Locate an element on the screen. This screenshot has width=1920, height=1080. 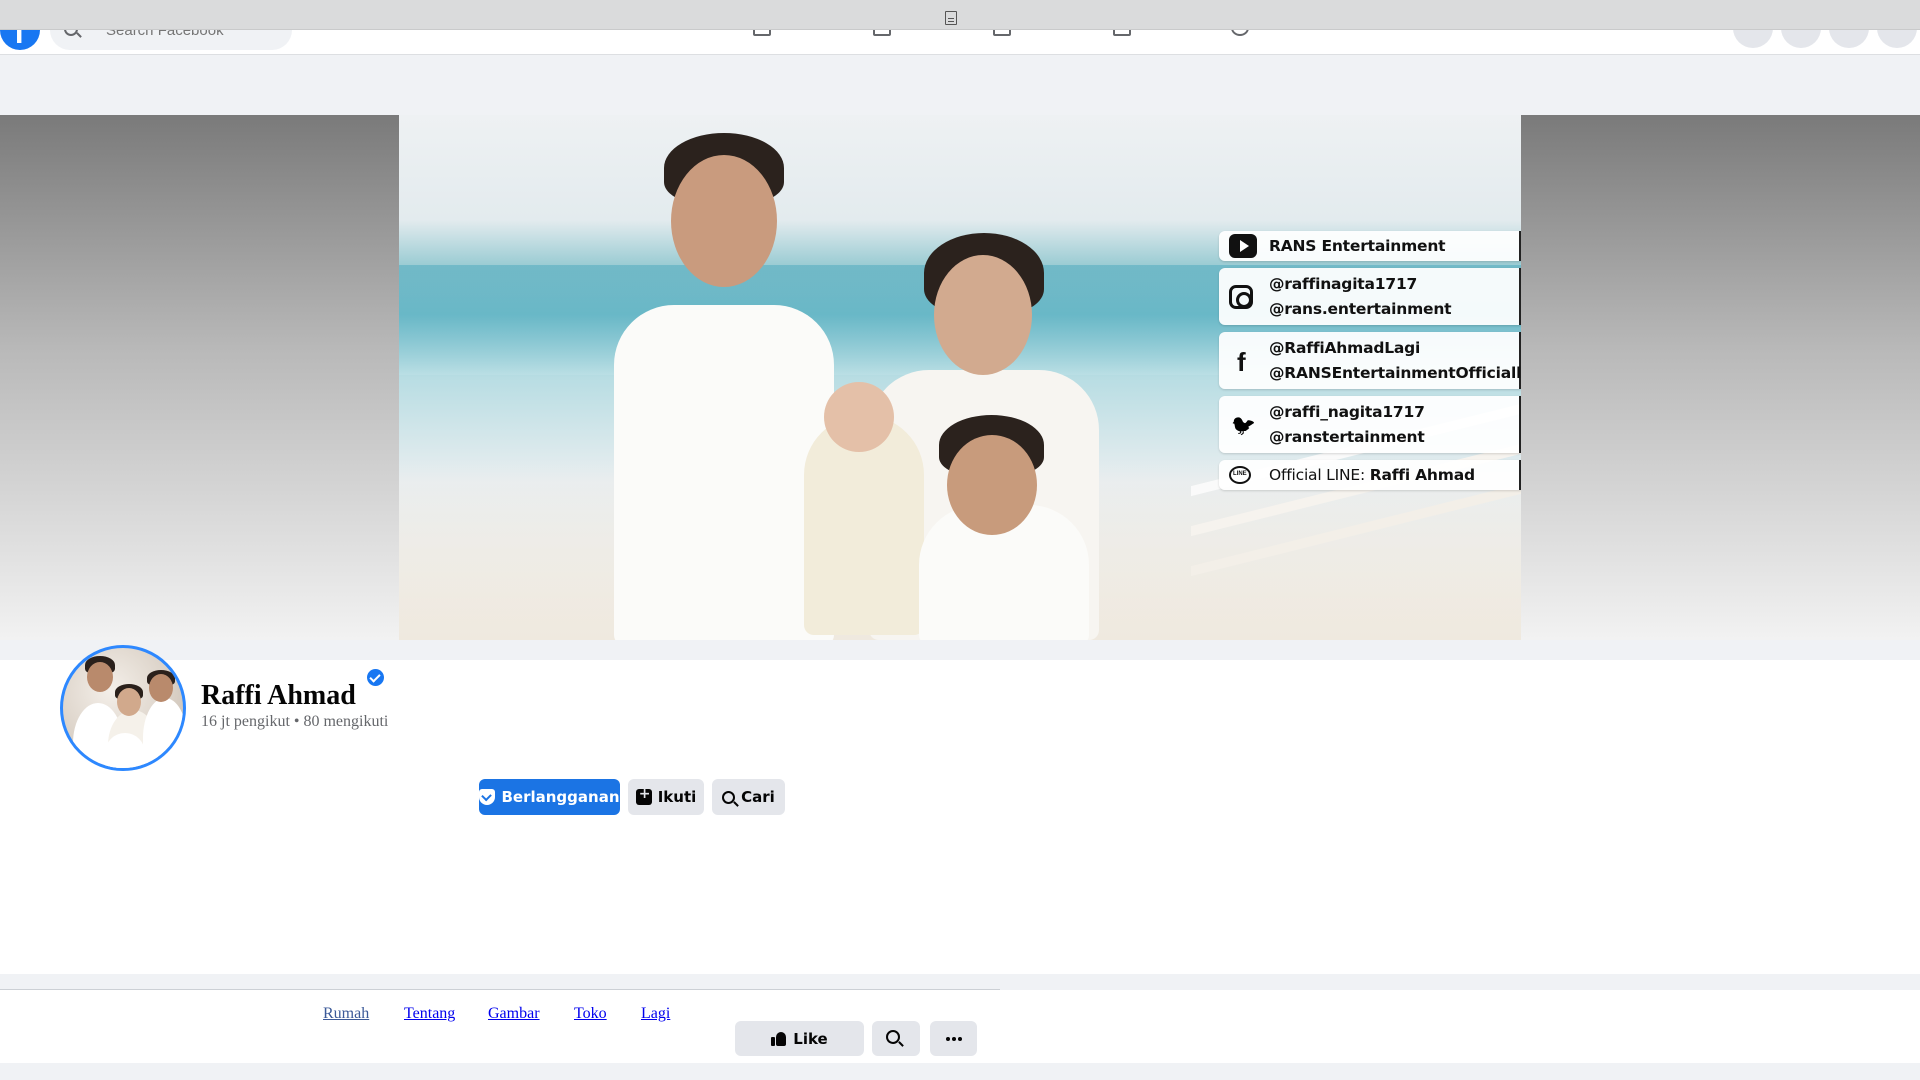
avatar-baby is located at coordinates (125, 750).